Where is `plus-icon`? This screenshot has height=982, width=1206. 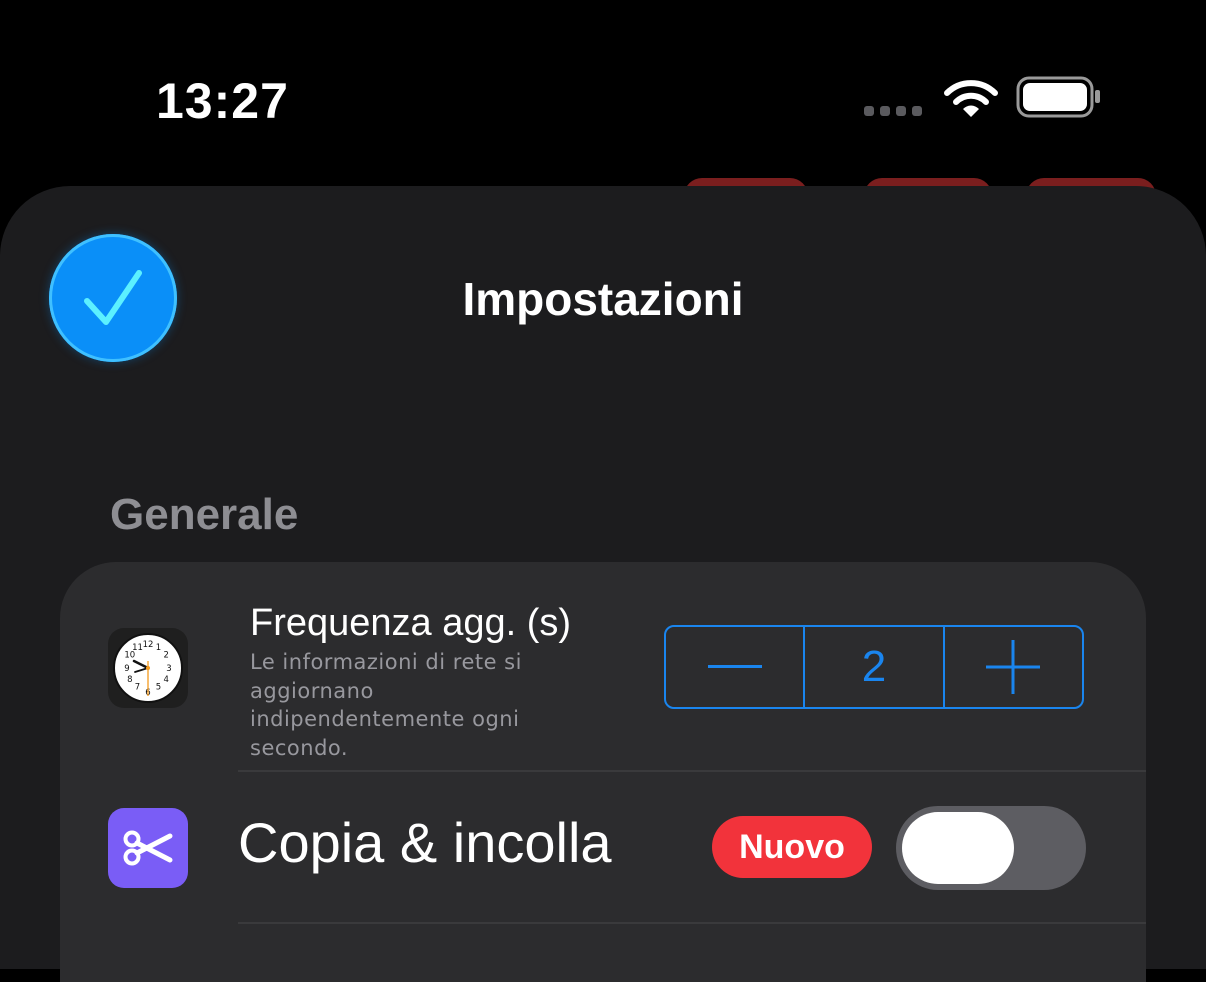 plus-icon is located at coordinates (1013, 667).